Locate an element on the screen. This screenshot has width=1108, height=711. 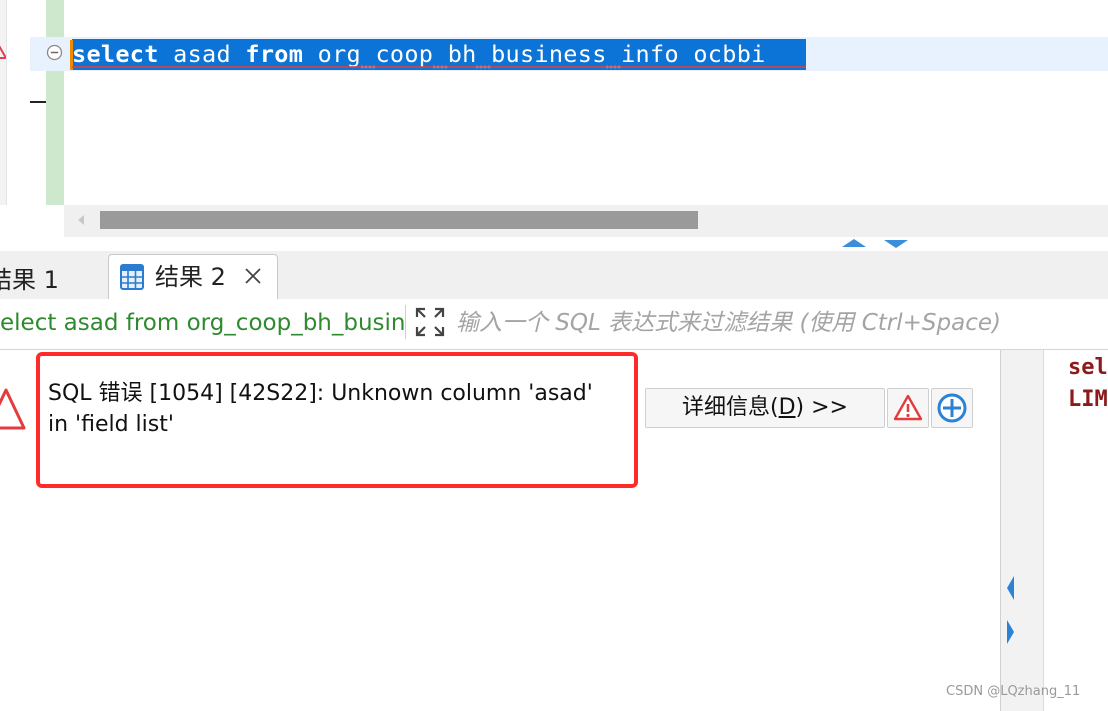
tab-label: 结果 2 is located at coordinates (190, 277).